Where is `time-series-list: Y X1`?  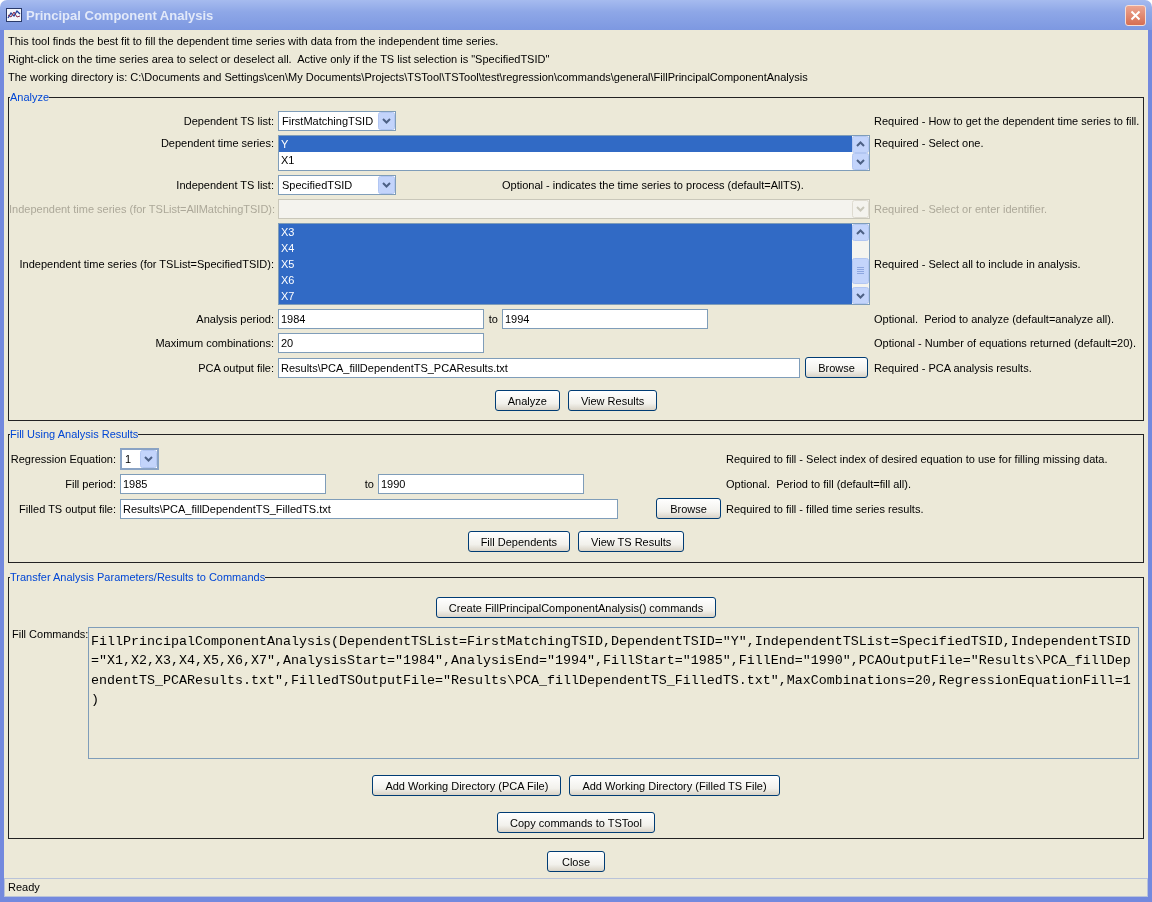
time-series-list: Y X1 is located at coordinates (574, 153).